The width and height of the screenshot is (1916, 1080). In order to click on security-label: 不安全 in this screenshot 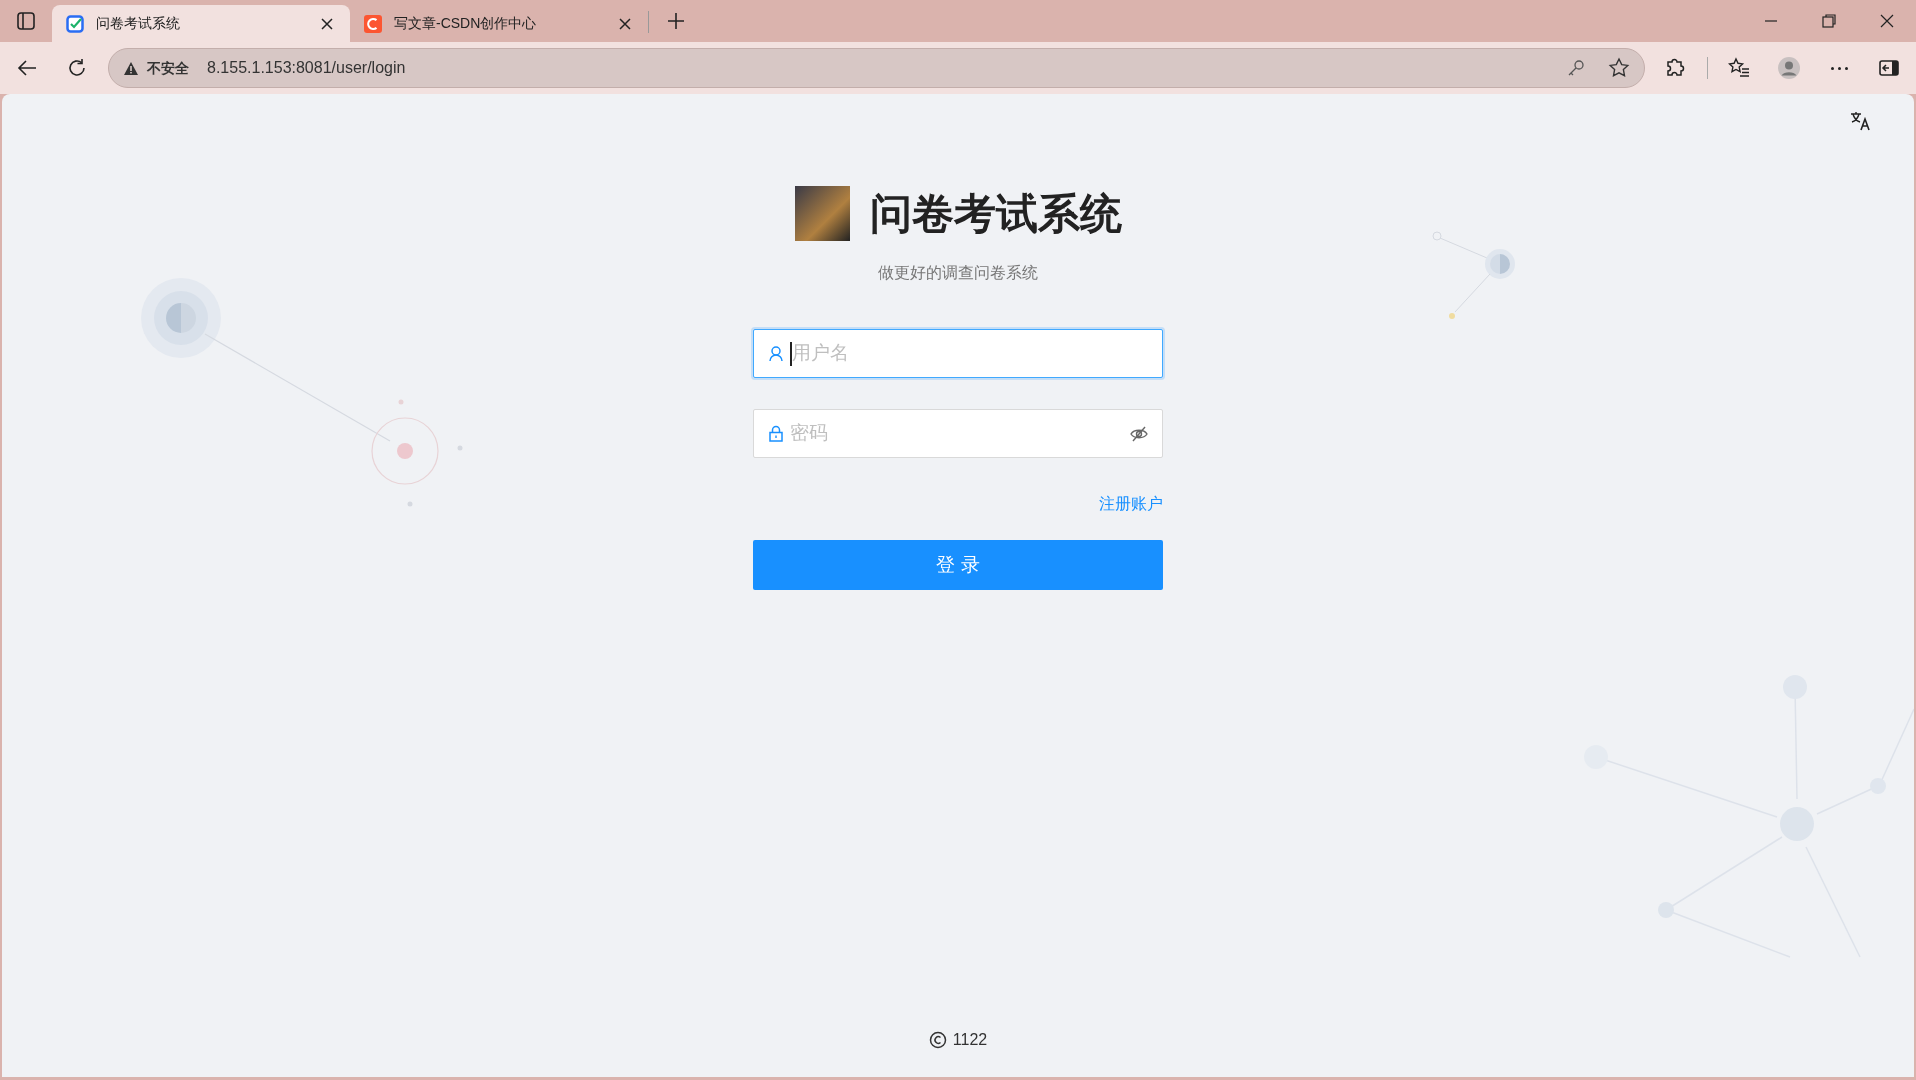, I will do `click(168, 68)`.